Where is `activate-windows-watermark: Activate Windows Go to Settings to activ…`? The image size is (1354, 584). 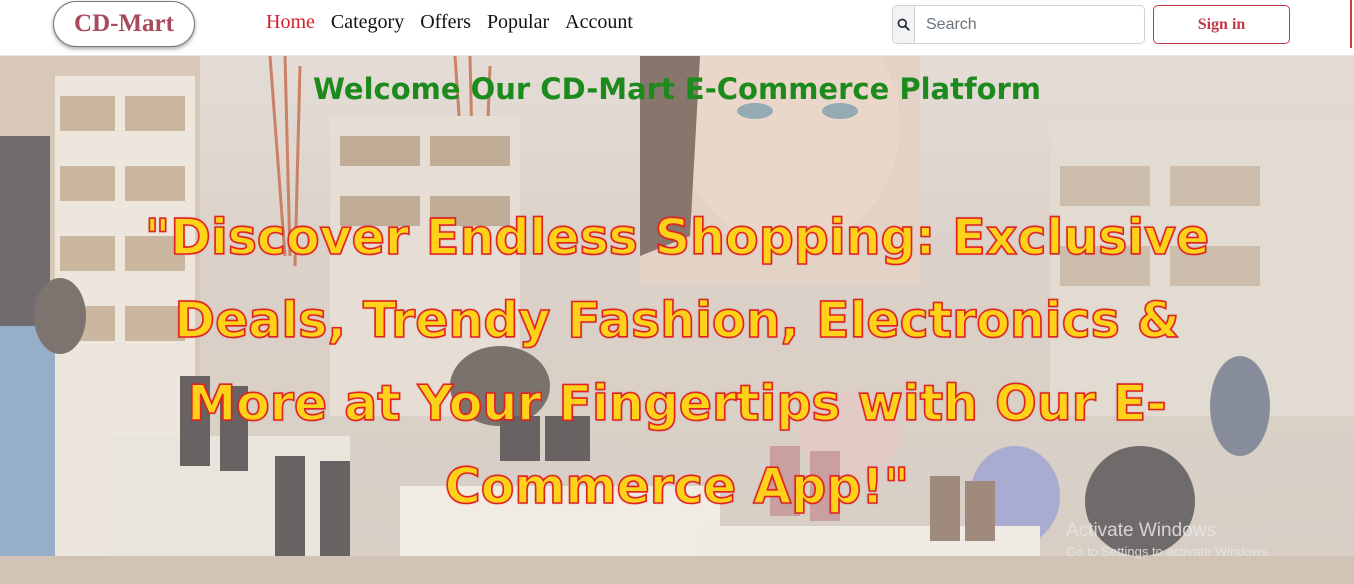
activate-windows-watermark: Activate Windows Go to Settings to activ… is located at coordinates (1168, 539).